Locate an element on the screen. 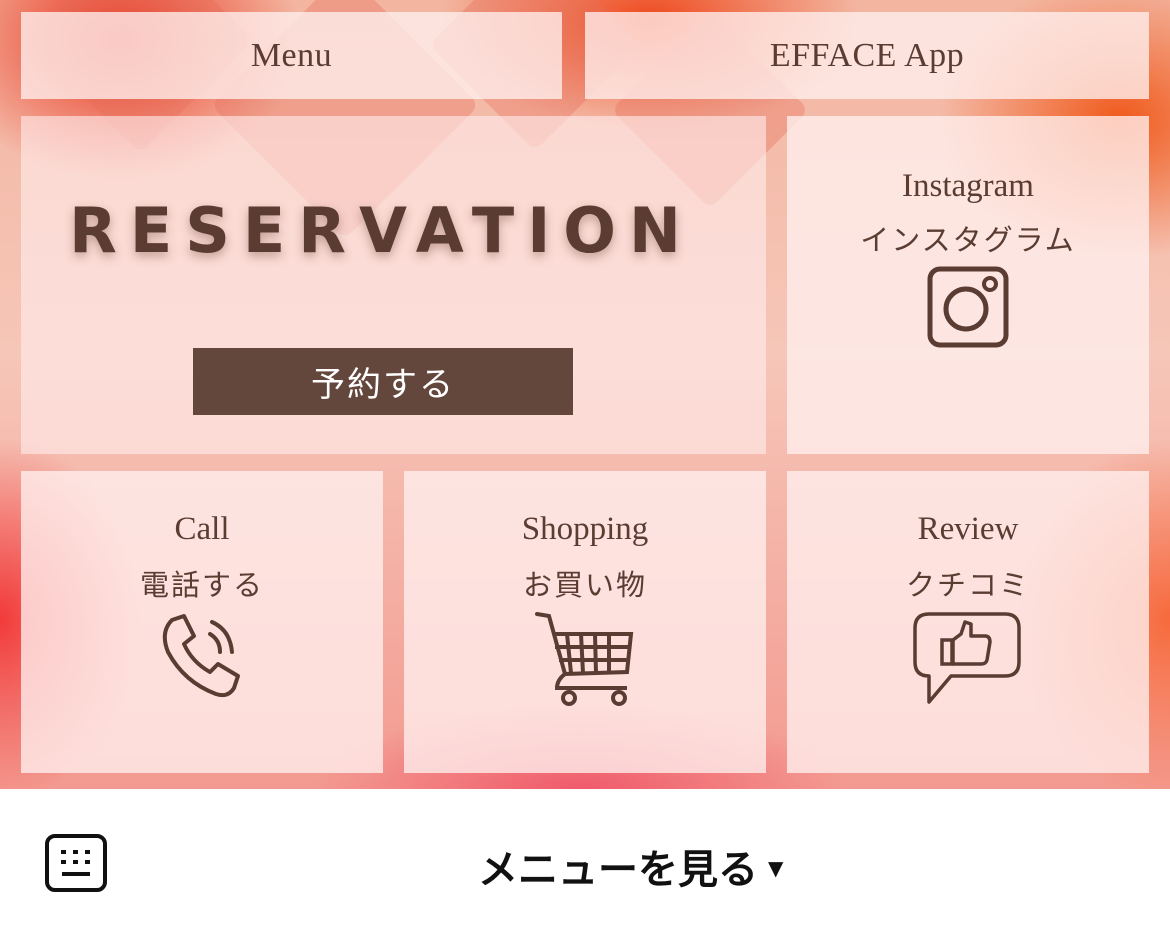 This screenshot has width=1170, height=944. menu-toggle-label: メニューを見る is located at coordinates (618, 870).